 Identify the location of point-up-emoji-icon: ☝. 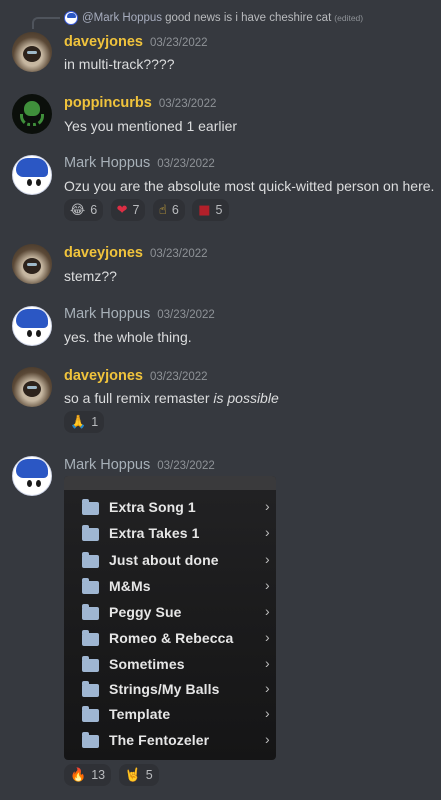
(162, 210).